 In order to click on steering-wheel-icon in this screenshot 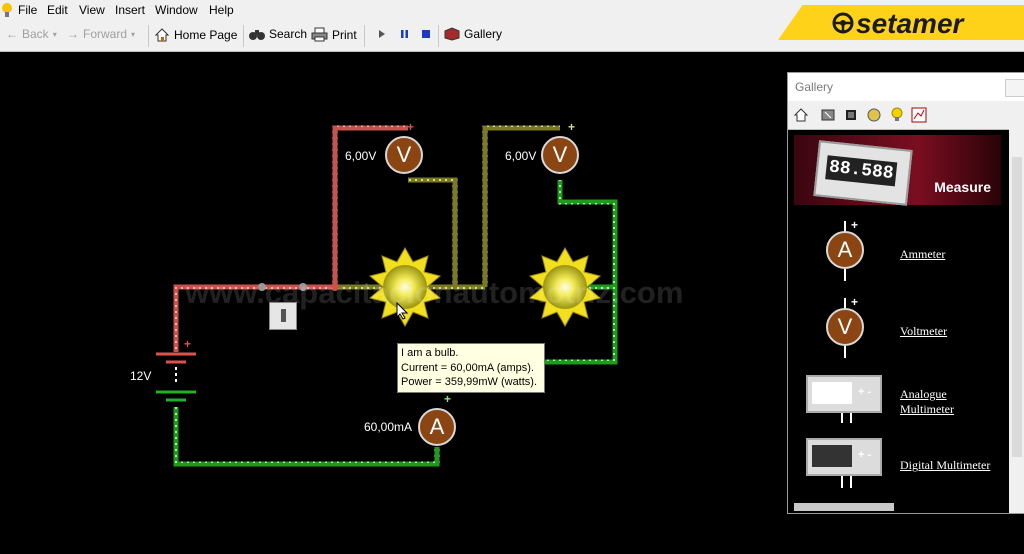, I will do `click(843, 23)`.